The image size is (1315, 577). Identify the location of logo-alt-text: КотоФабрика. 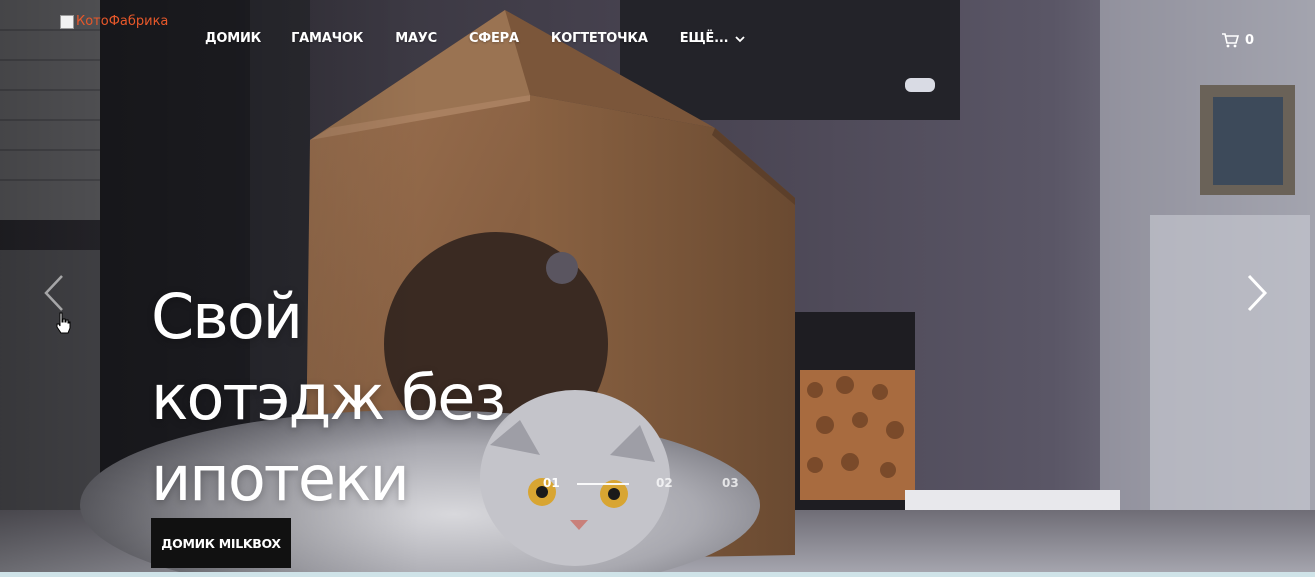
(122, 21).